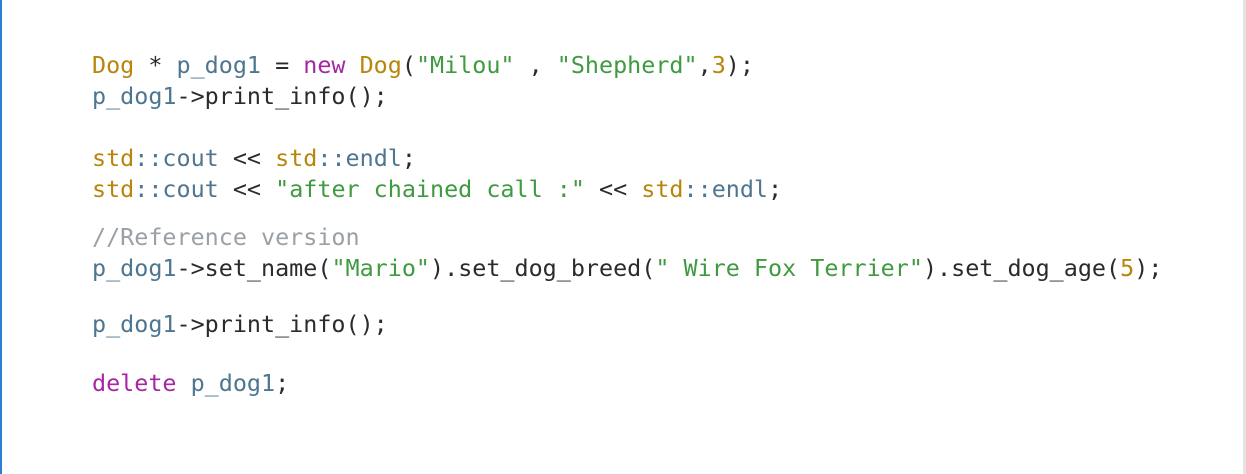  I want to click on keyword-token: delete, so click(134, 383).